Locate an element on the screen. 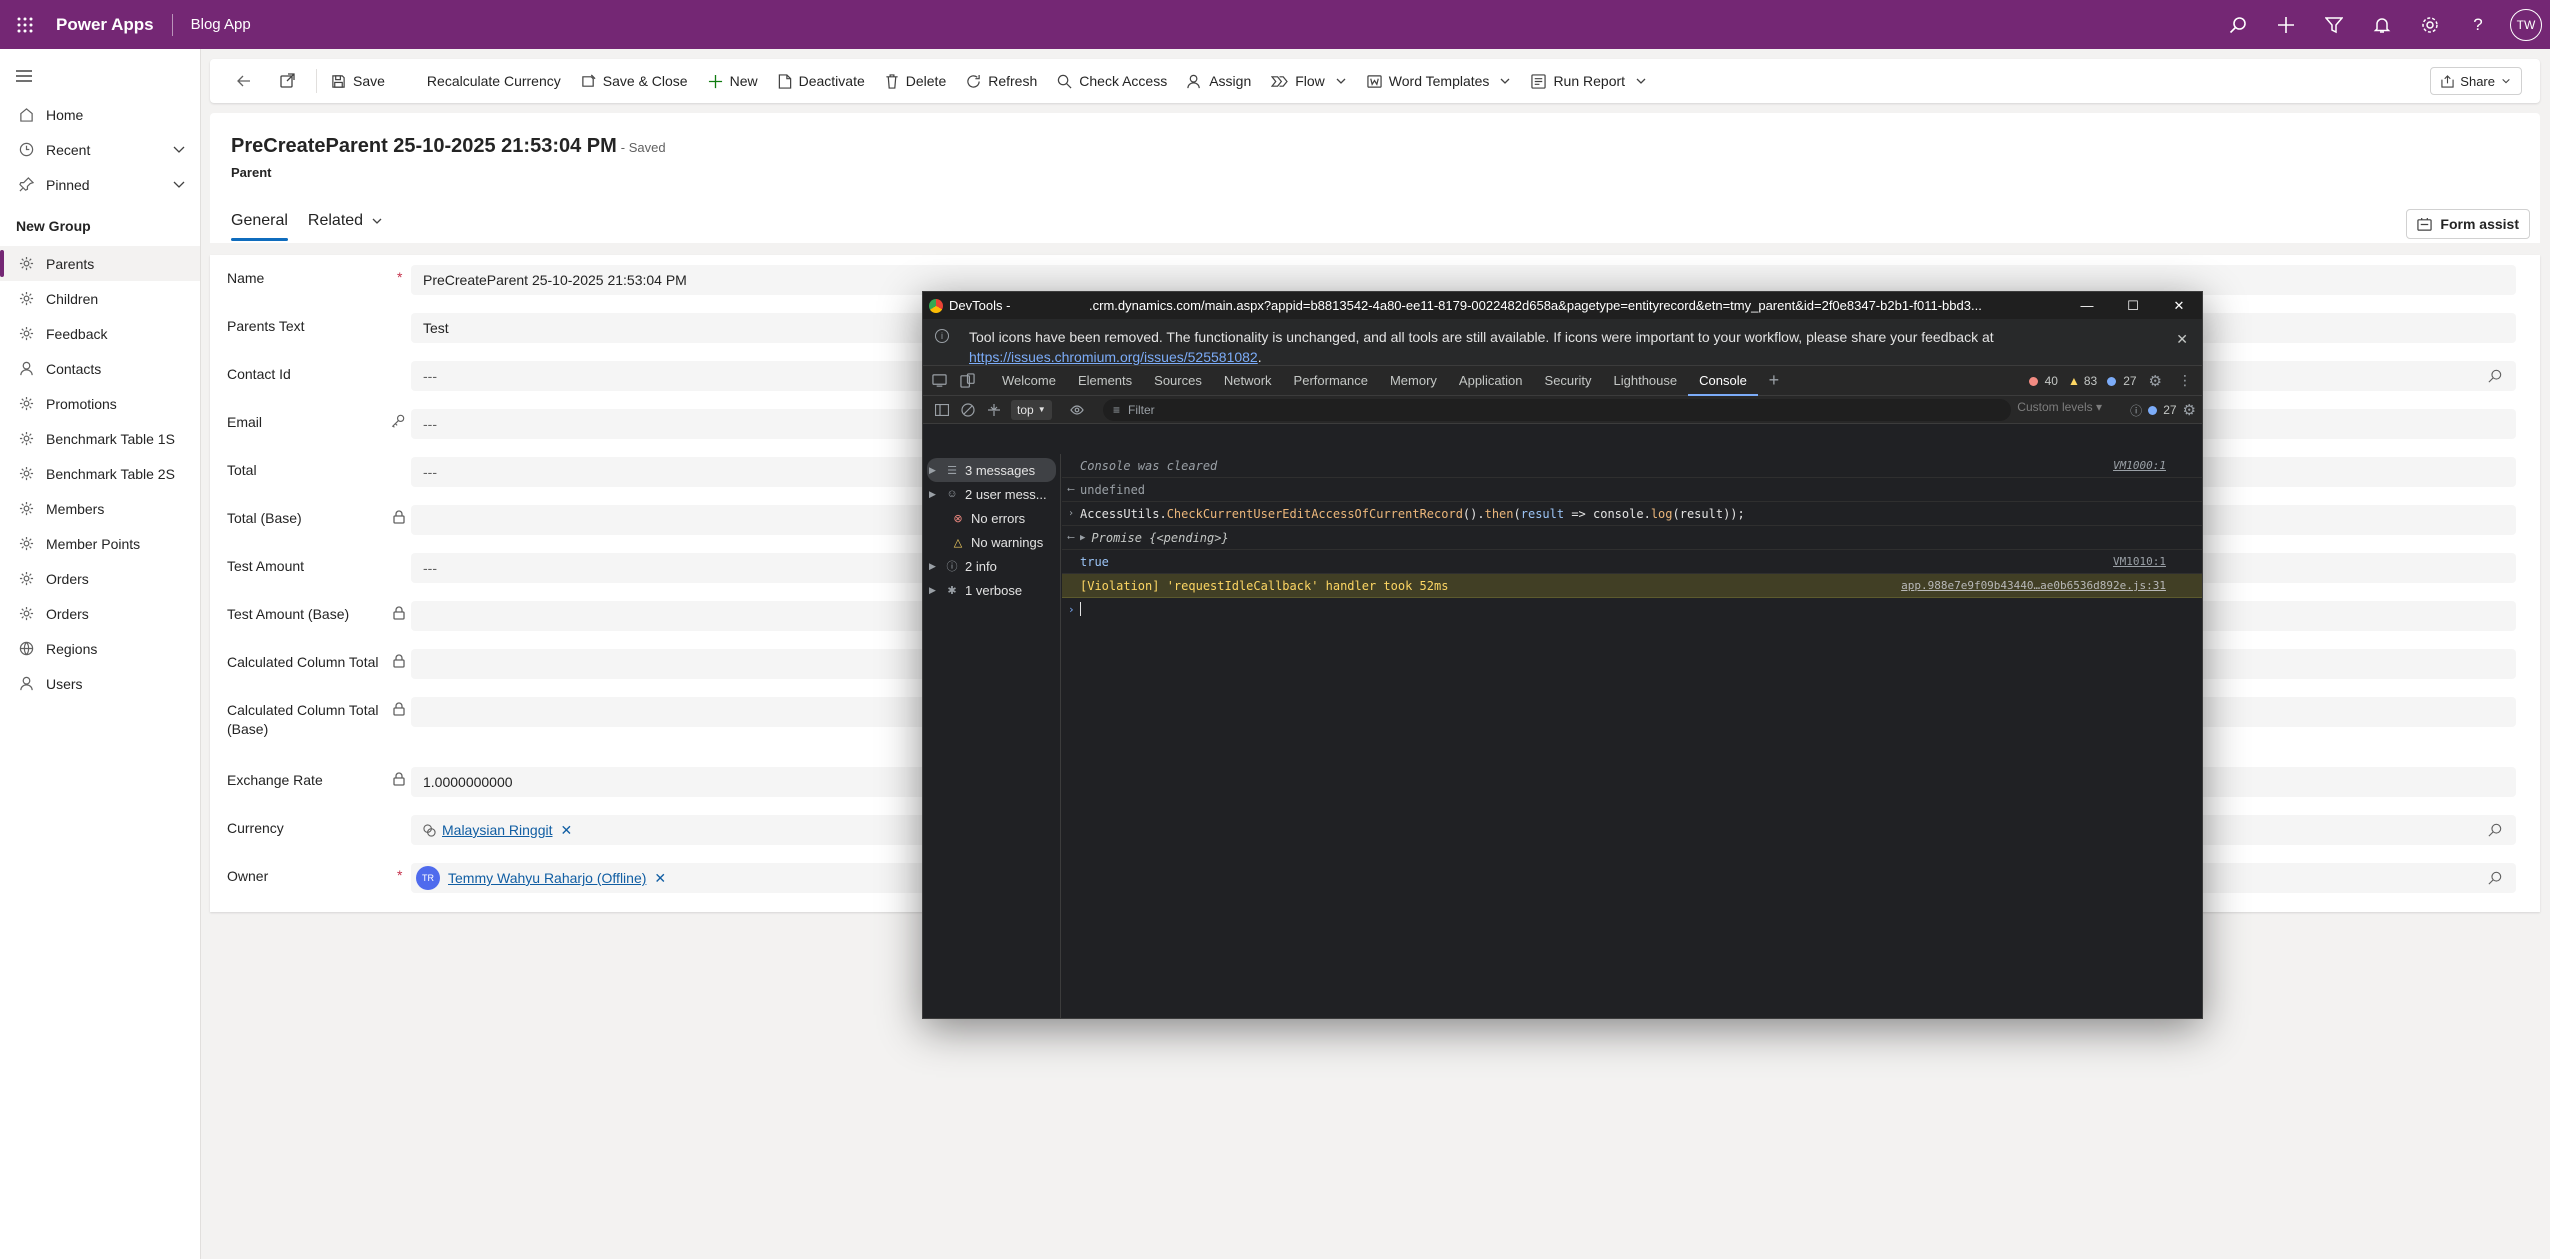 The width and height of the screenshot is (2550, 1259). app-title: Blog App is located at coordinates (221, 24).